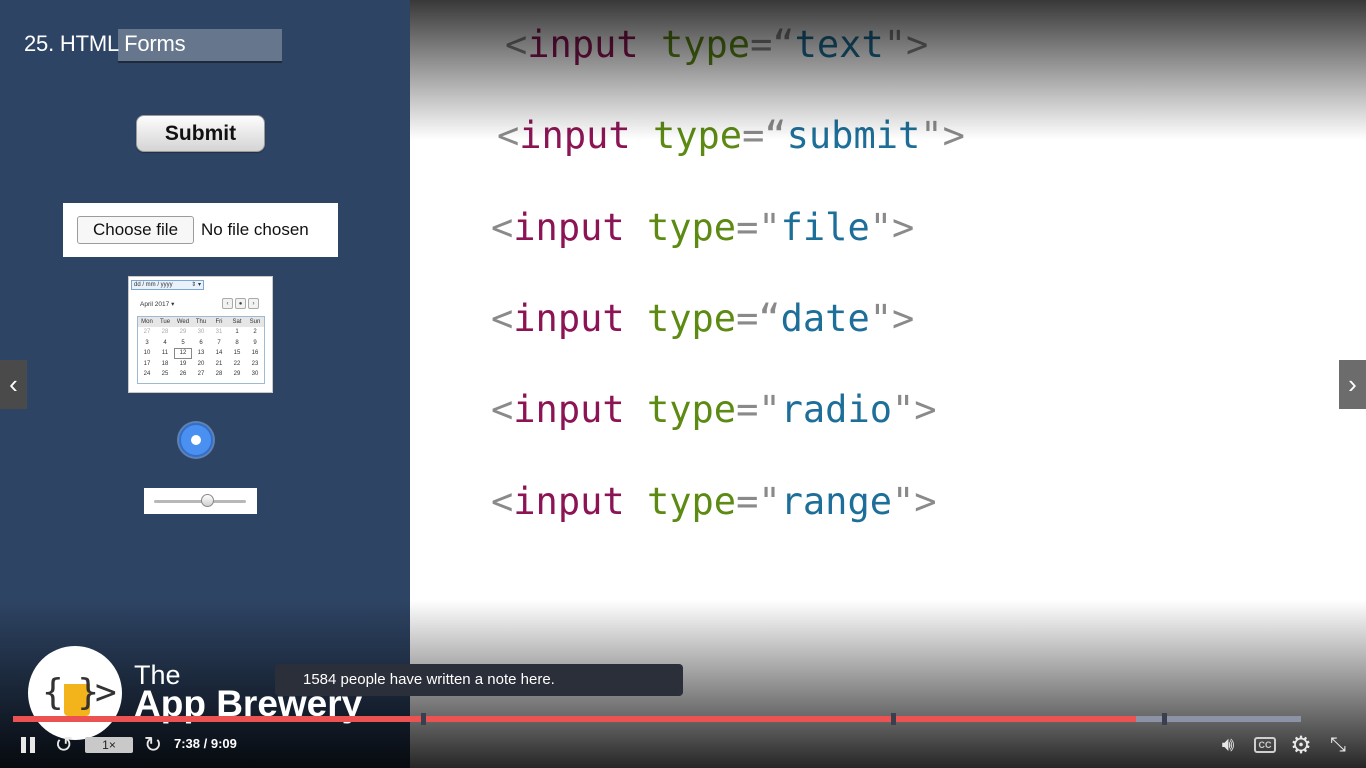  Describe the element at coordinates (28, 745) in the screenshot. I see `pause-button` at that location.